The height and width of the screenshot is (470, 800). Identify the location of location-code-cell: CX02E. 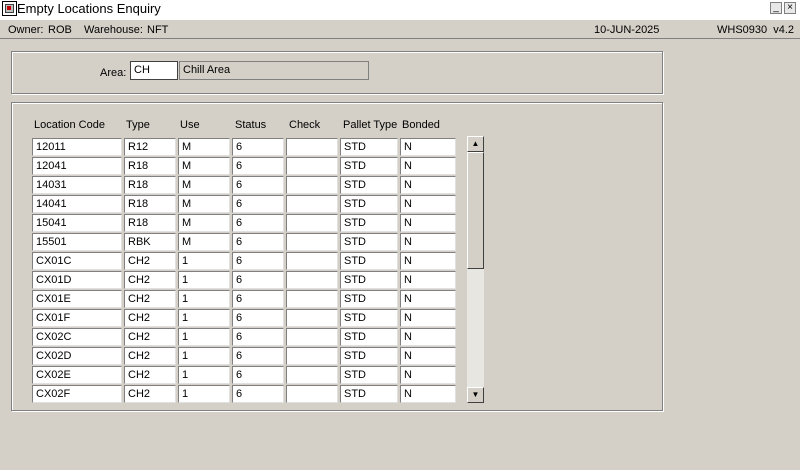
(77, 375).